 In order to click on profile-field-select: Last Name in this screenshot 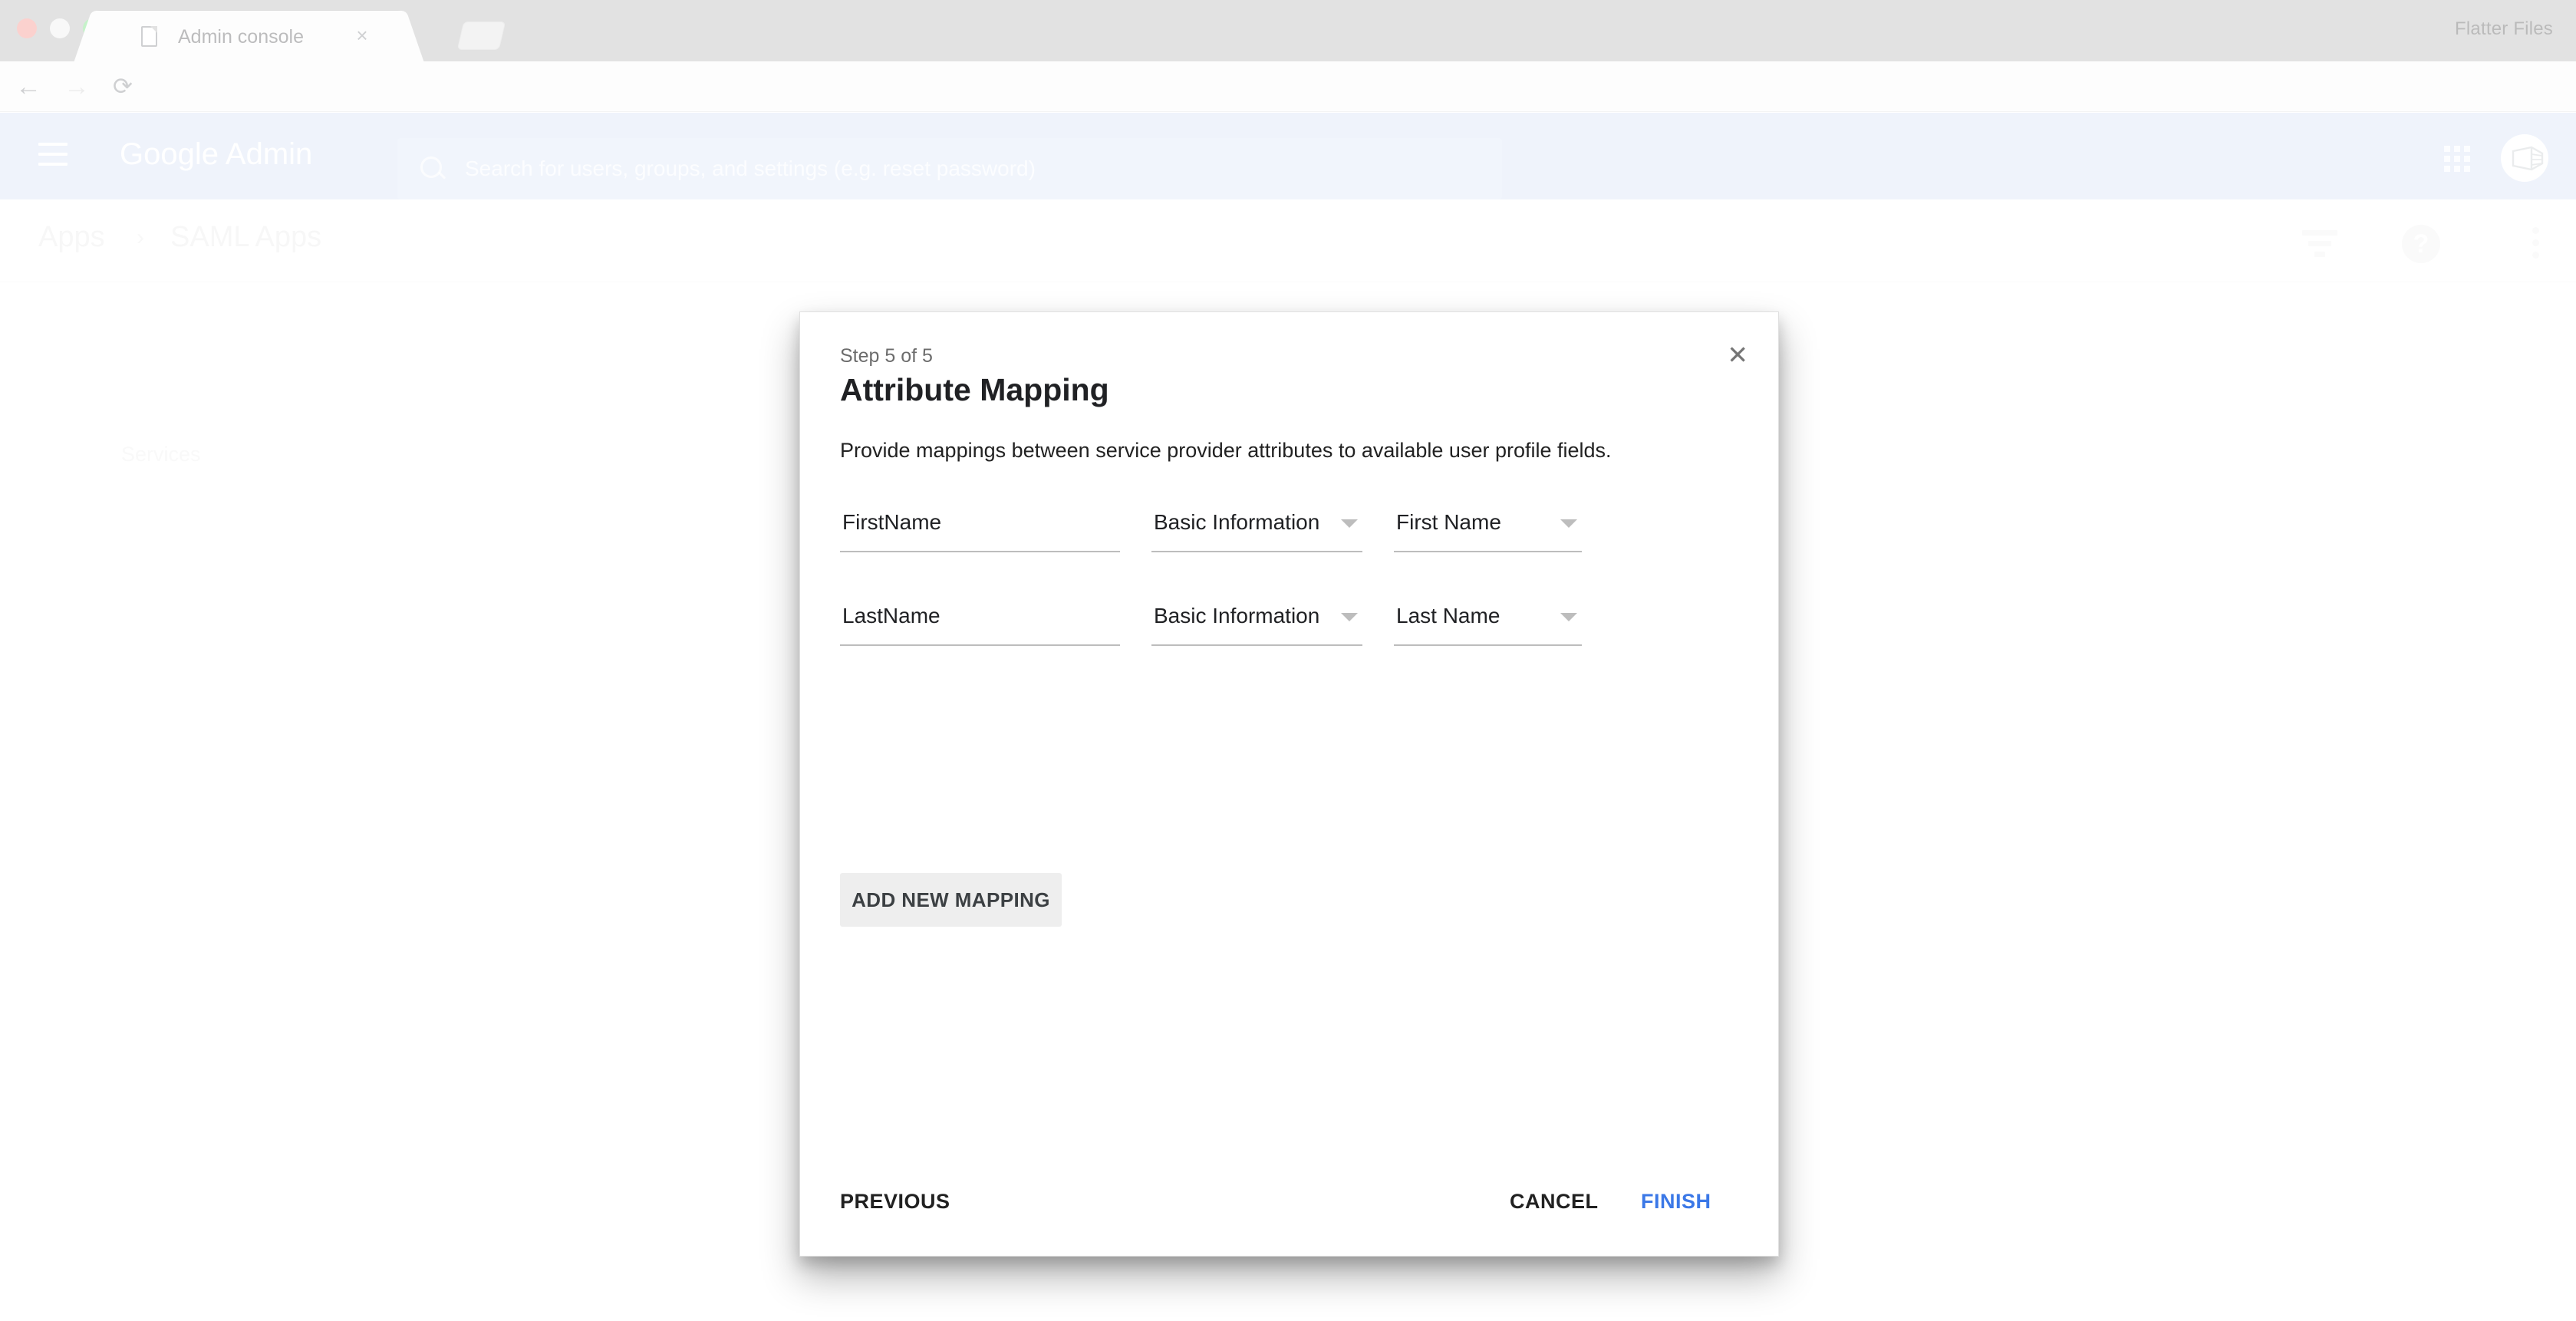, I will do `click(1488, 620)`.